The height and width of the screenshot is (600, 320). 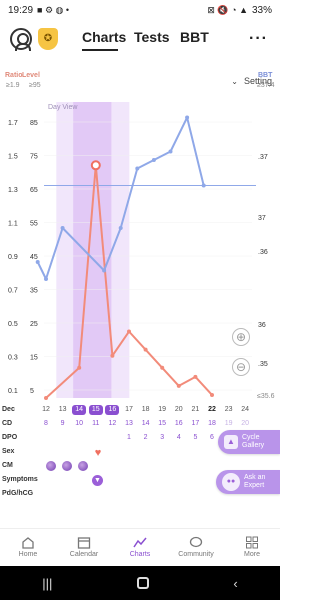 I want to click on home-button-icon, so click(x=142, y=583).